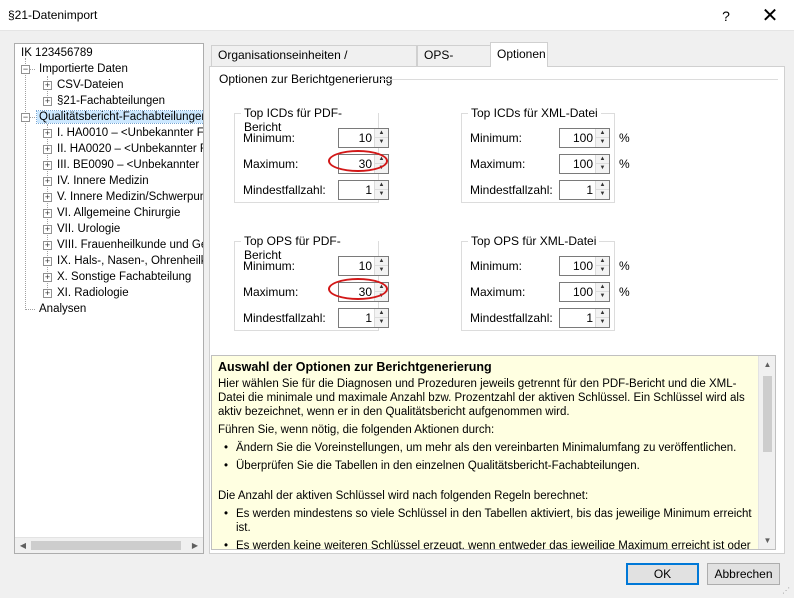 This screenshot has height=598, width=794. I want to click on ops-pdf-mindestfallzahl-spinner: 1 ▲ ▼, so click(363, 318).